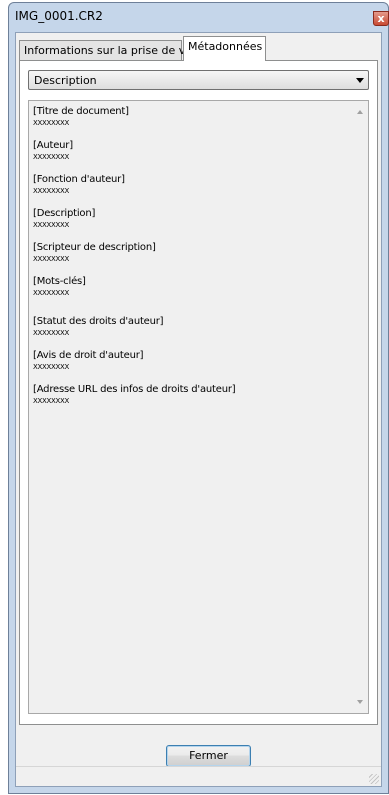 The width and height of the screenshot is (389, 795). I want to click on metadata-label: [Titre de document], so click(81, 111).